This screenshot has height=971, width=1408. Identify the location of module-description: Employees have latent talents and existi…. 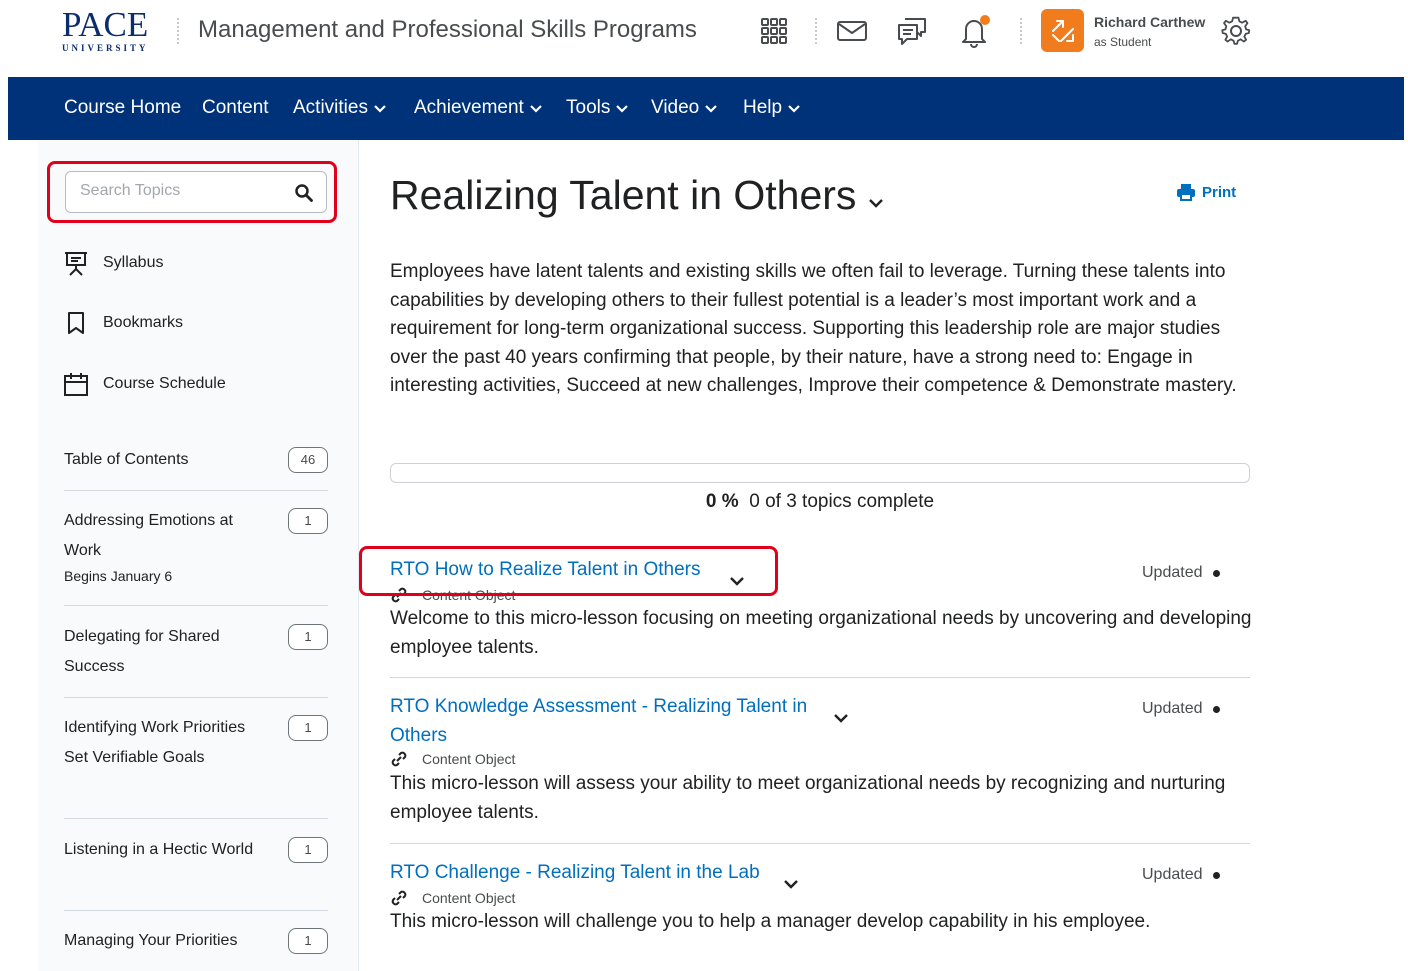
(813, 328).